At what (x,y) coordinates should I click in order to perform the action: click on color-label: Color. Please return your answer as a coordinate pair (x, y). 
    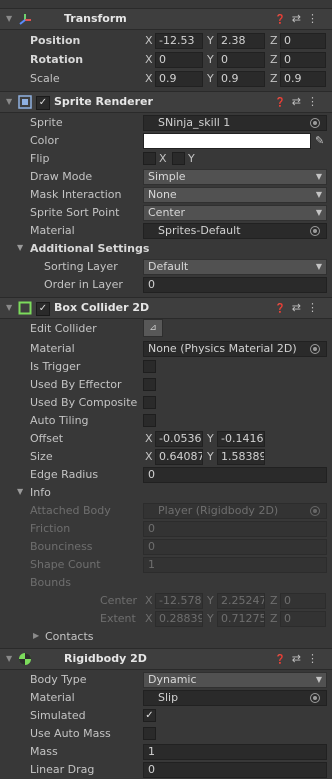
    Looking at the image, I should click on (44, 140).